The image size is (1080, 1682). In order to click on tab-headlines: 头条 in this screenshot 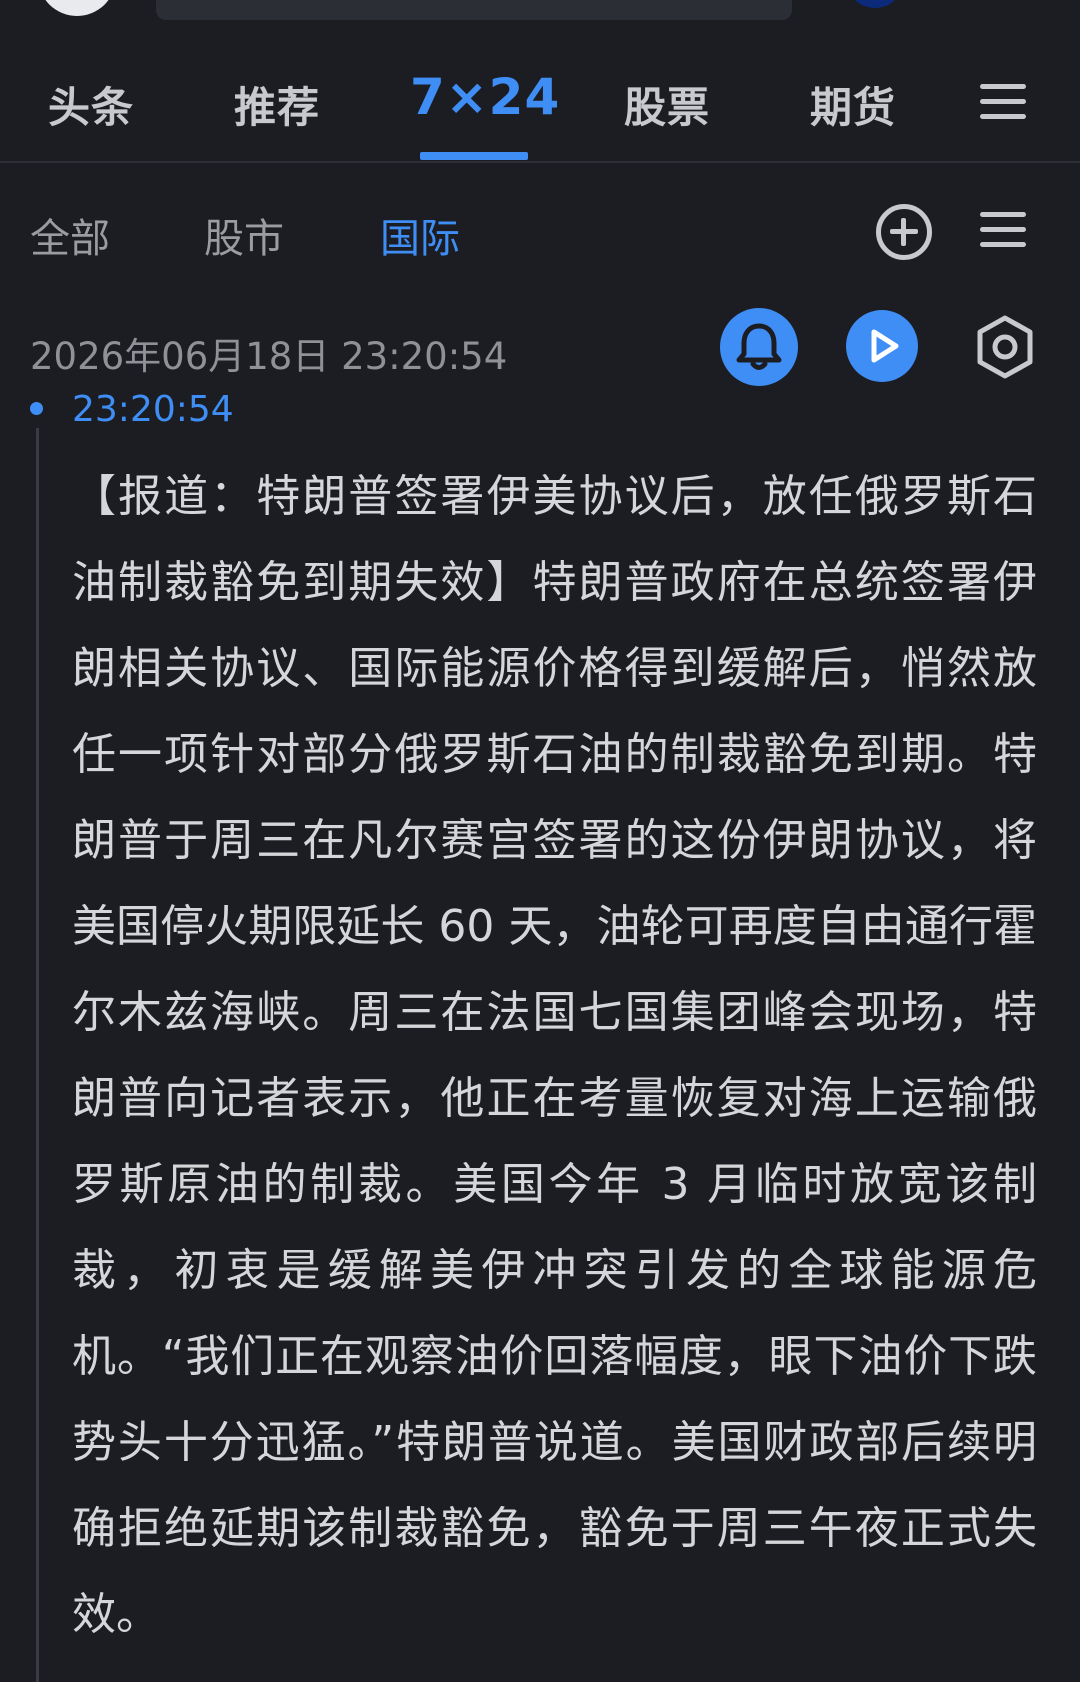, I will do `click(91, 104)`.